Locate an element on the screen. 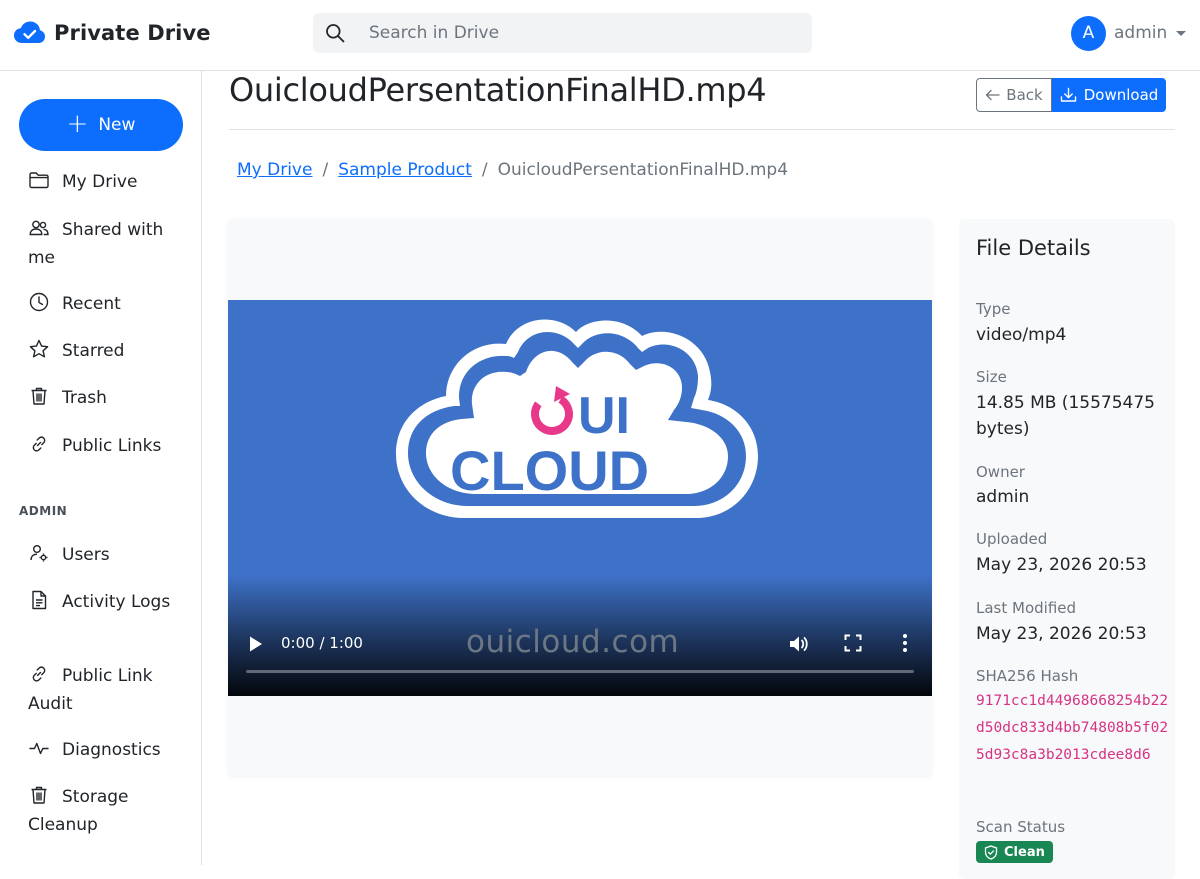 This screenshot has width=1200, height=879. back-button: Back is located at coordinates (1014, 95).